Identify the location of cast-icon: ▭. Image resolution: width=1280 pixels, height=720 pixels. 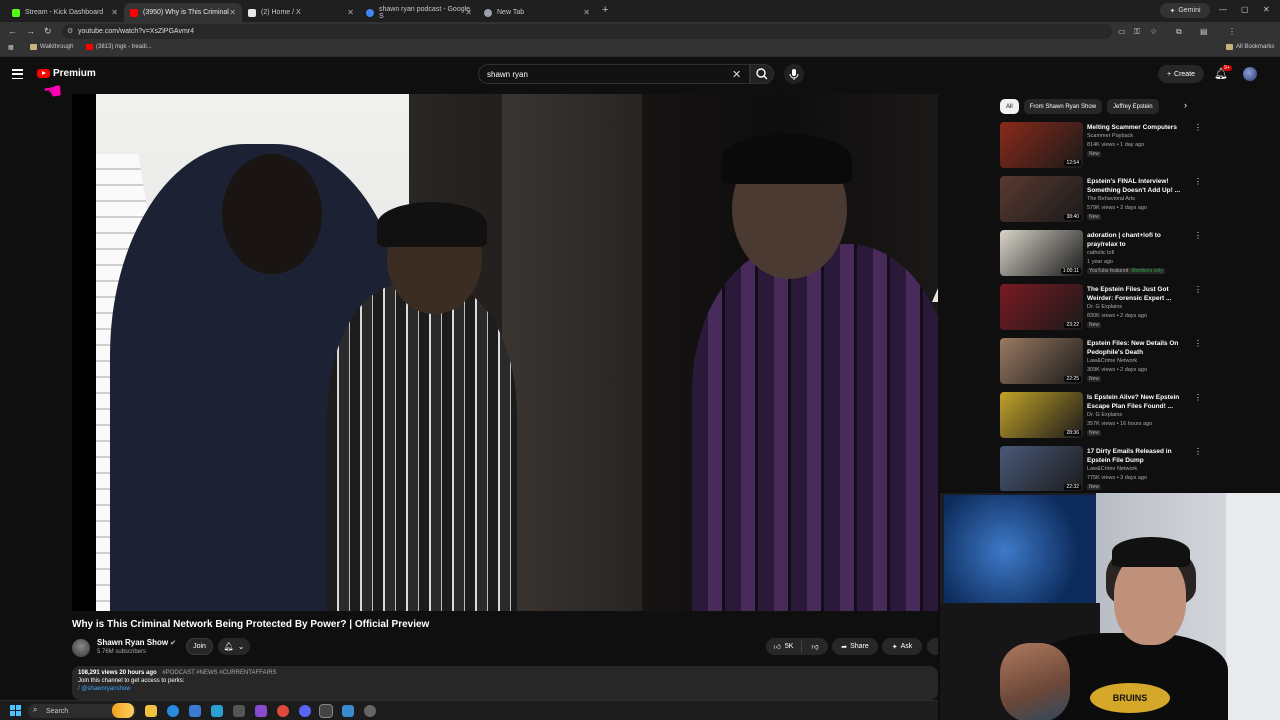
(1122, 31).